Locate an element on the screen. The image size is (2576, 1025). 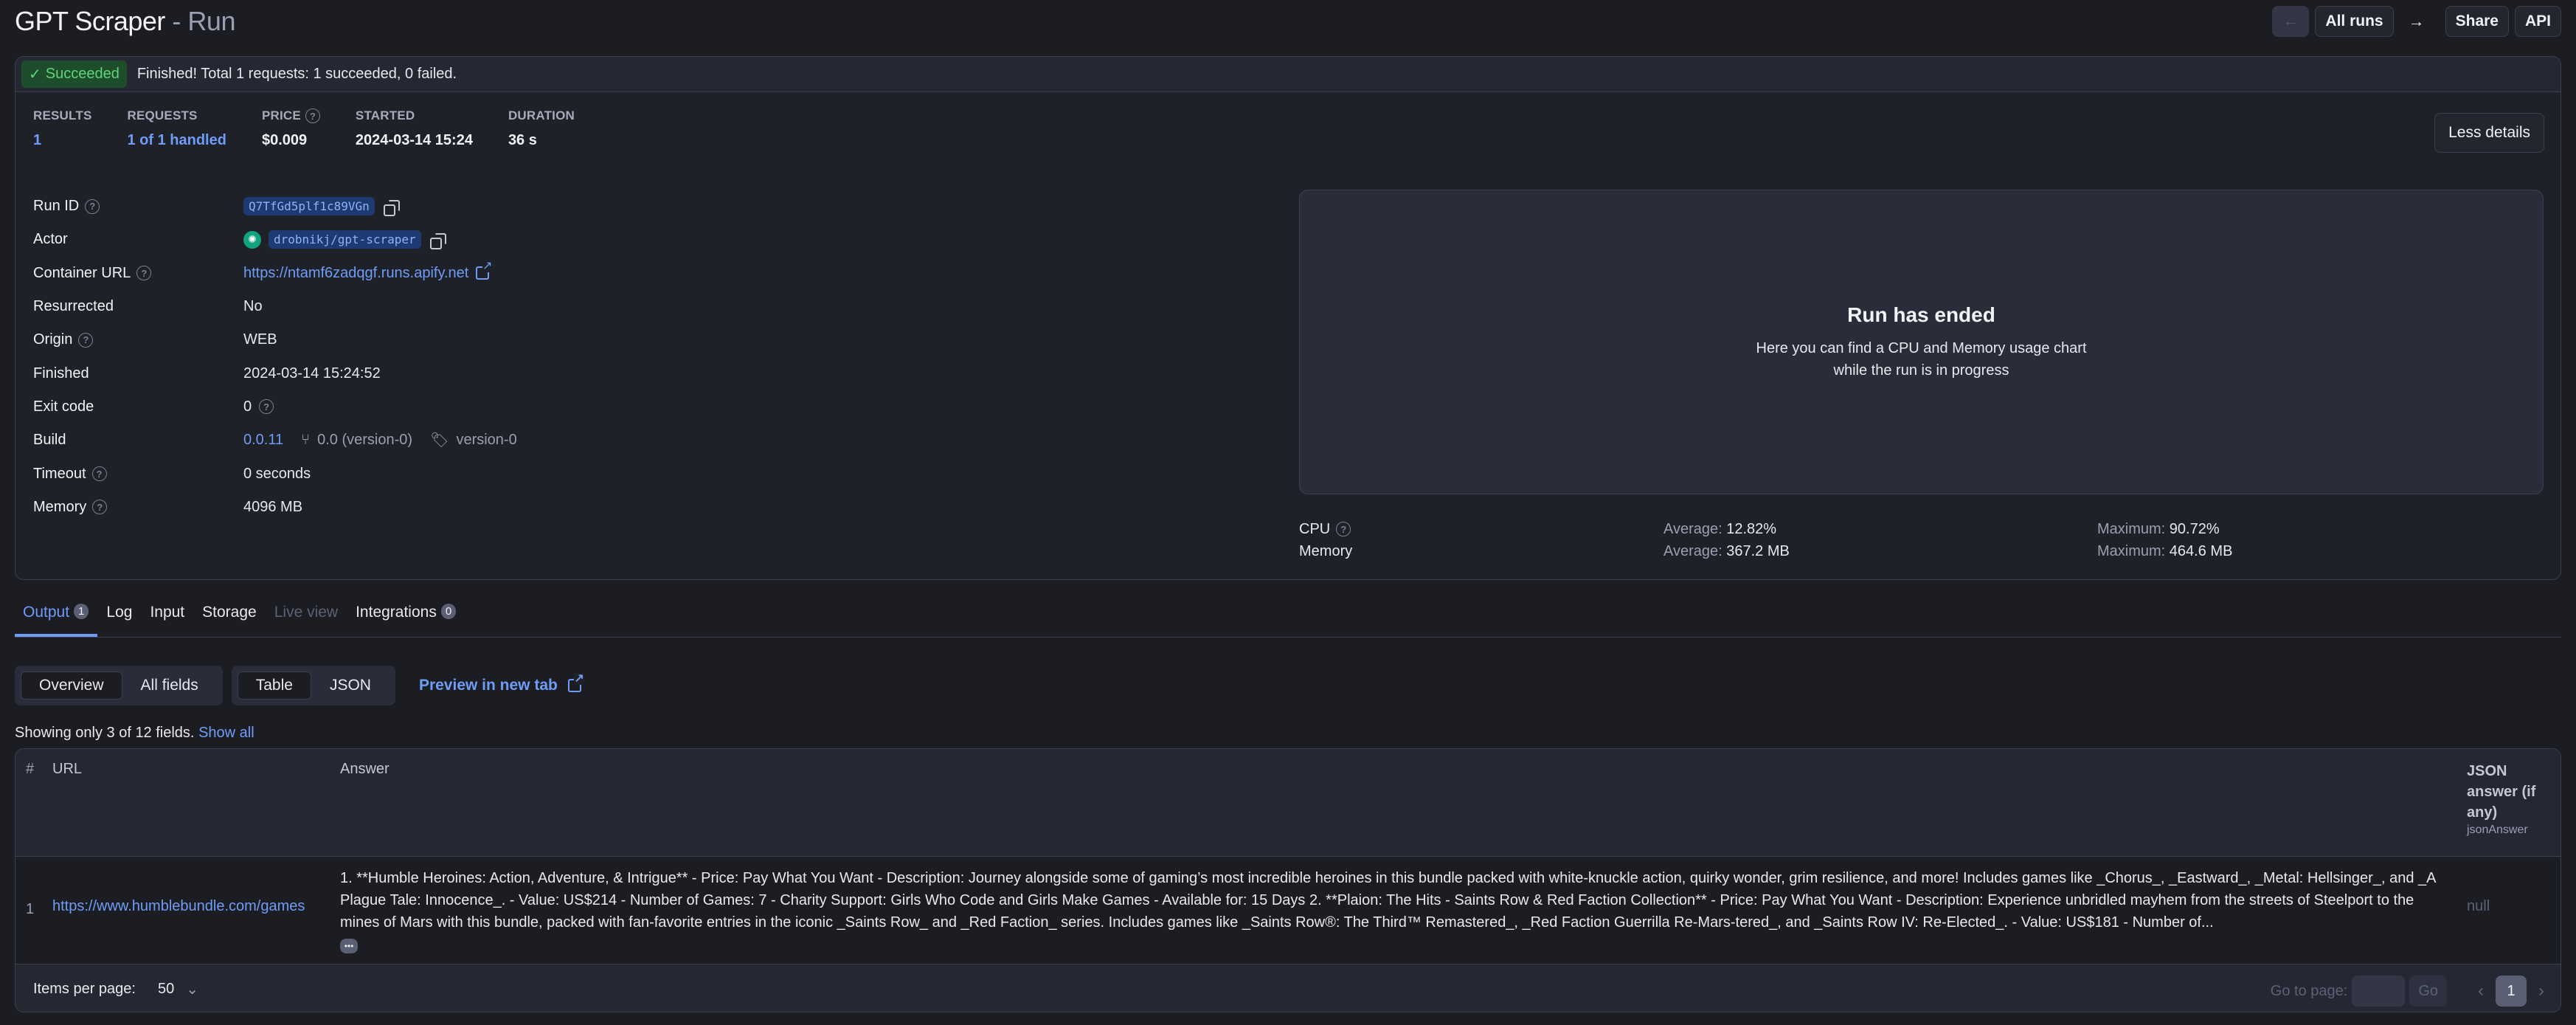
build-branch: 0.0 (version-0) is located at coordinates (365, 441).